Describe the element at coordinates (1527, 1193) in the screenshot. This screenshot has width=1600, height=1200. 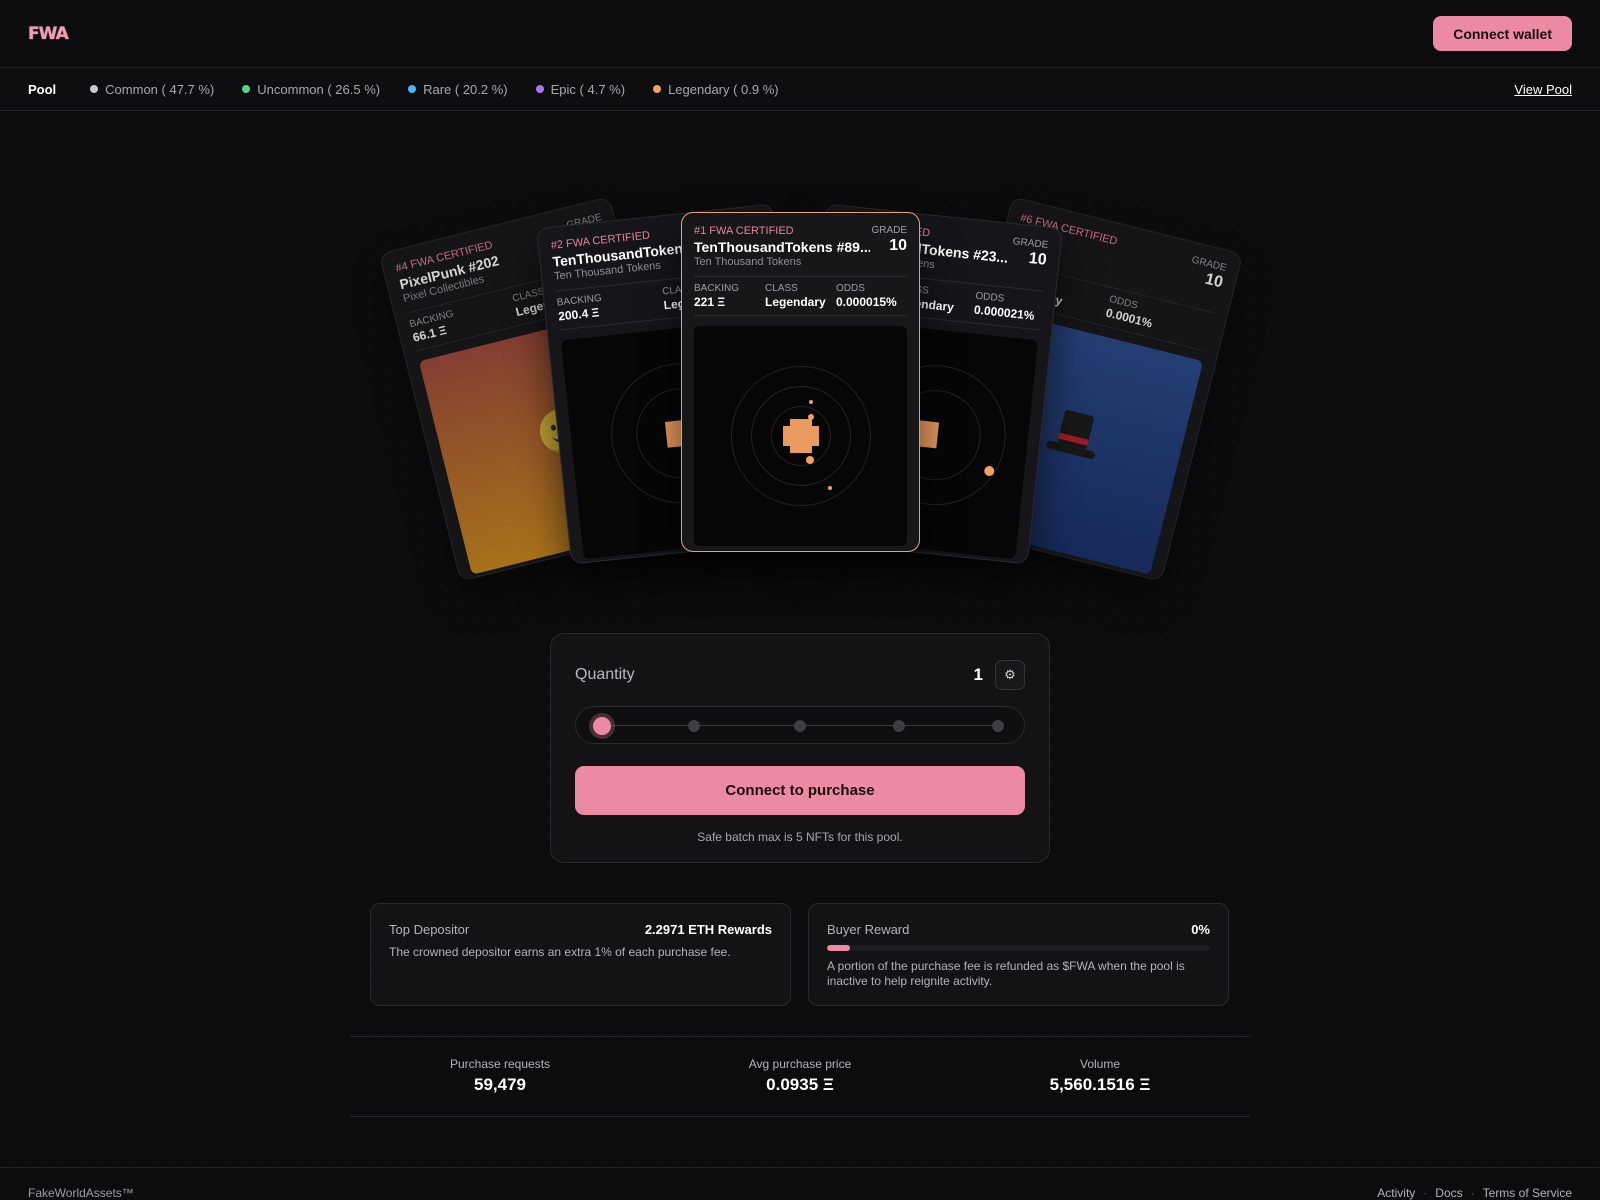
I see `footer-link-terms: Terms of Service` at that location.